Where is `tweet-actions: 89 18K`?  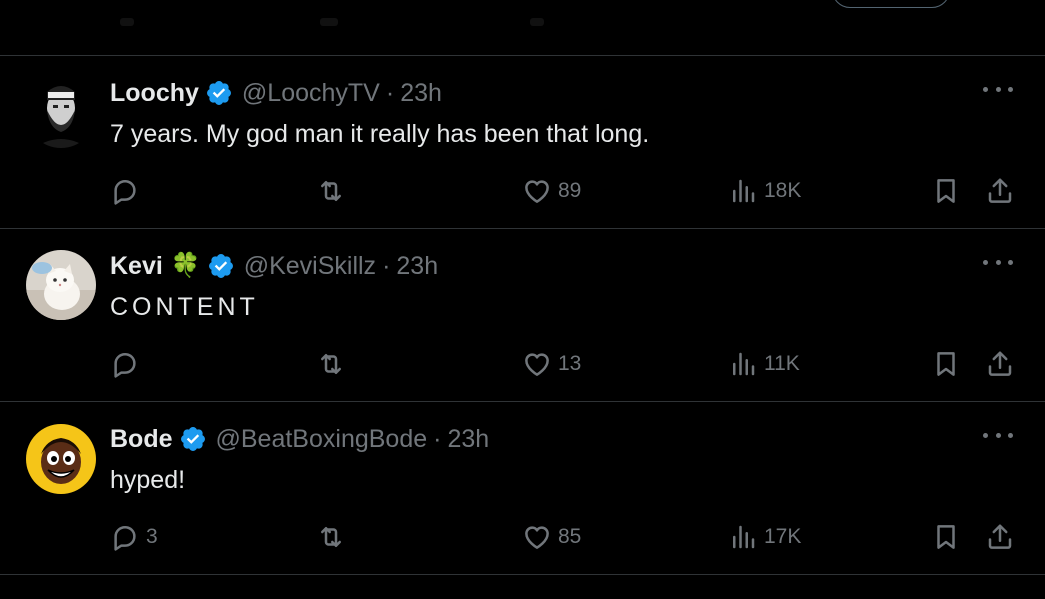 tweet-actions: 89 18K is located at coordinates (522, 191).